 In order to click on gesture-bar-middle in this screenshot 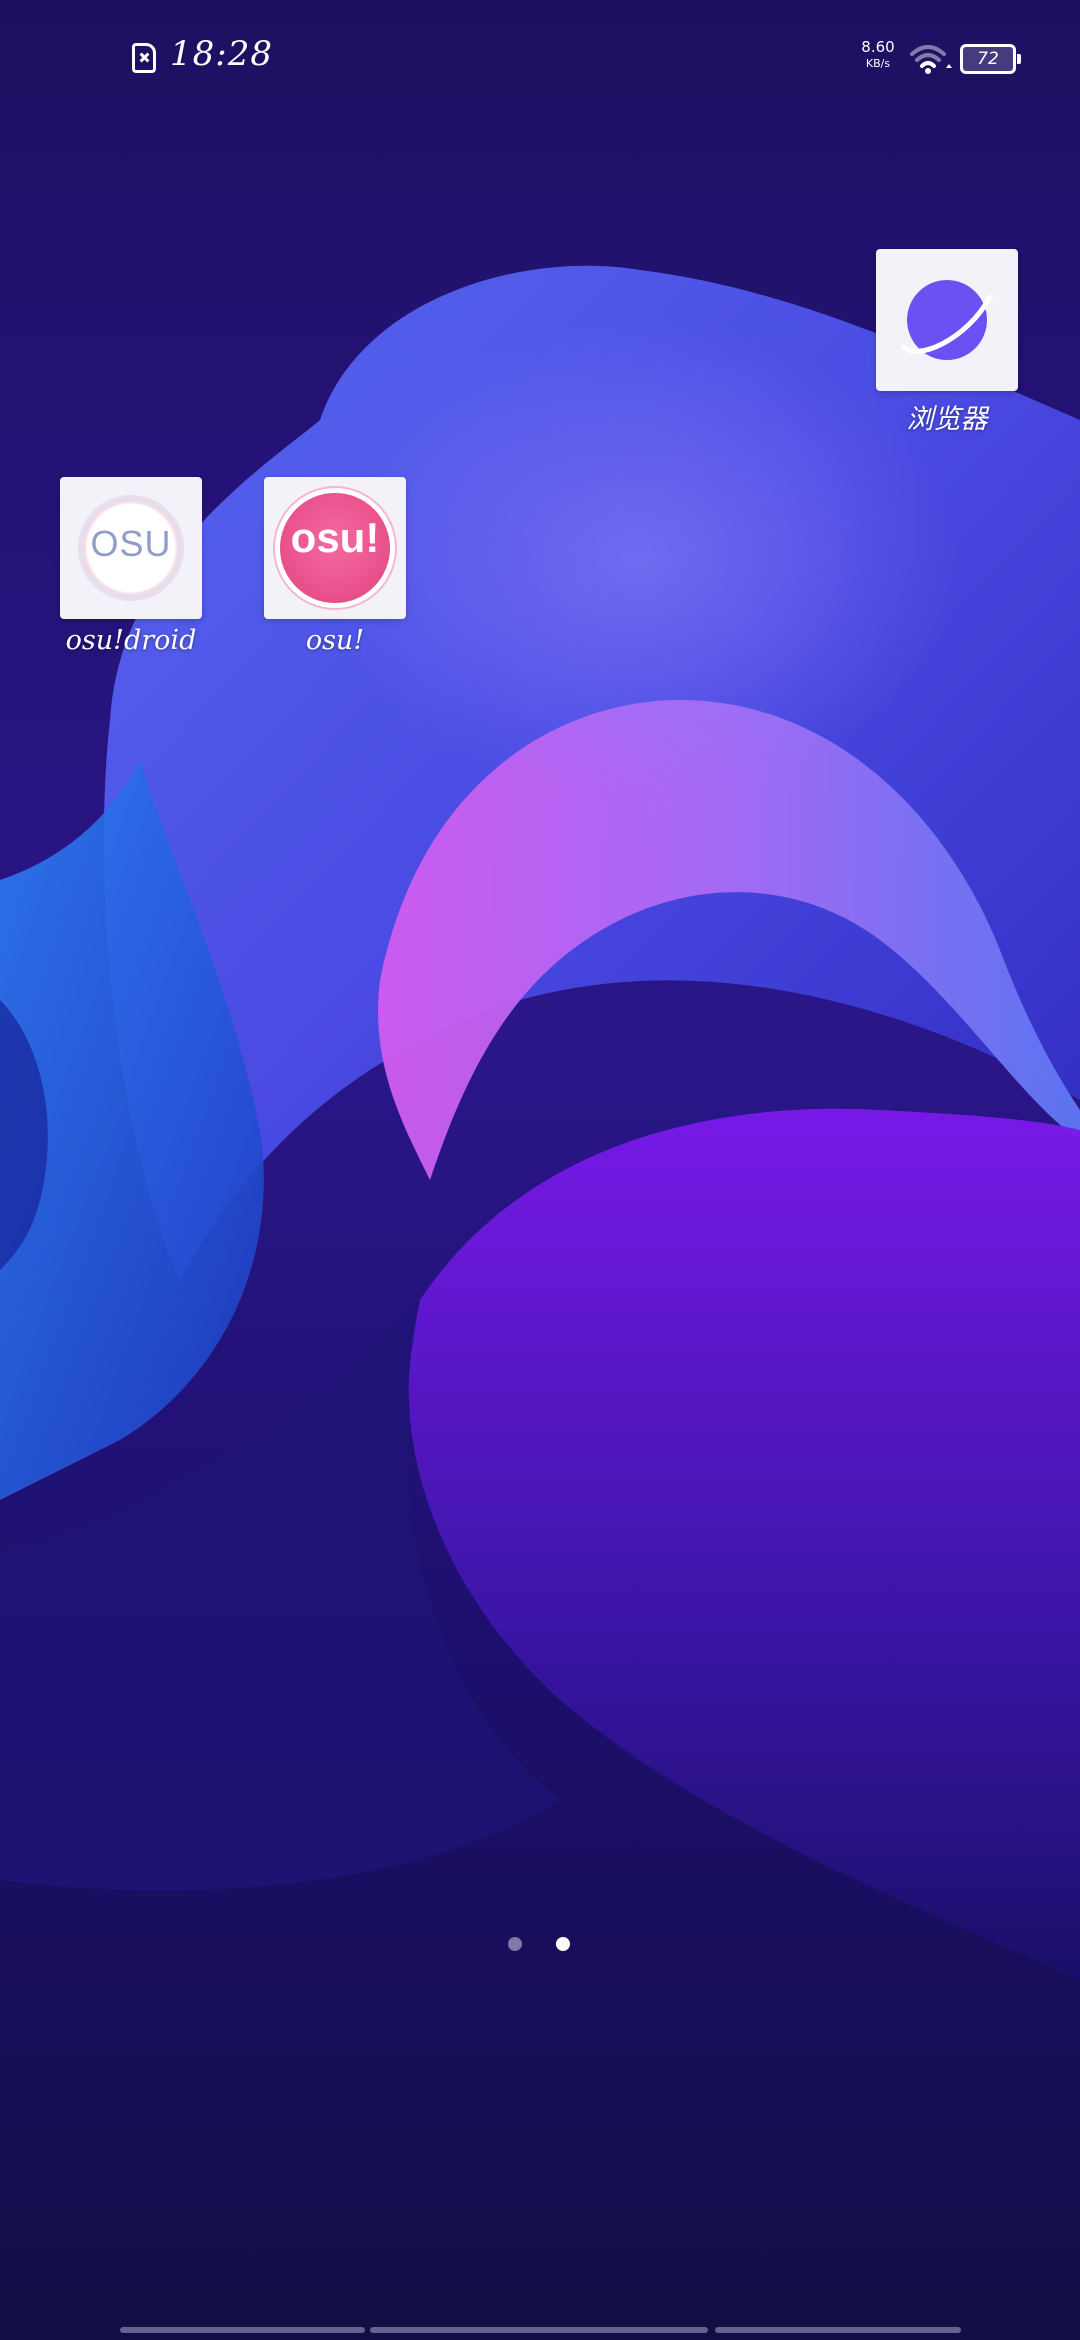, I will do `click(539, 2330)`.